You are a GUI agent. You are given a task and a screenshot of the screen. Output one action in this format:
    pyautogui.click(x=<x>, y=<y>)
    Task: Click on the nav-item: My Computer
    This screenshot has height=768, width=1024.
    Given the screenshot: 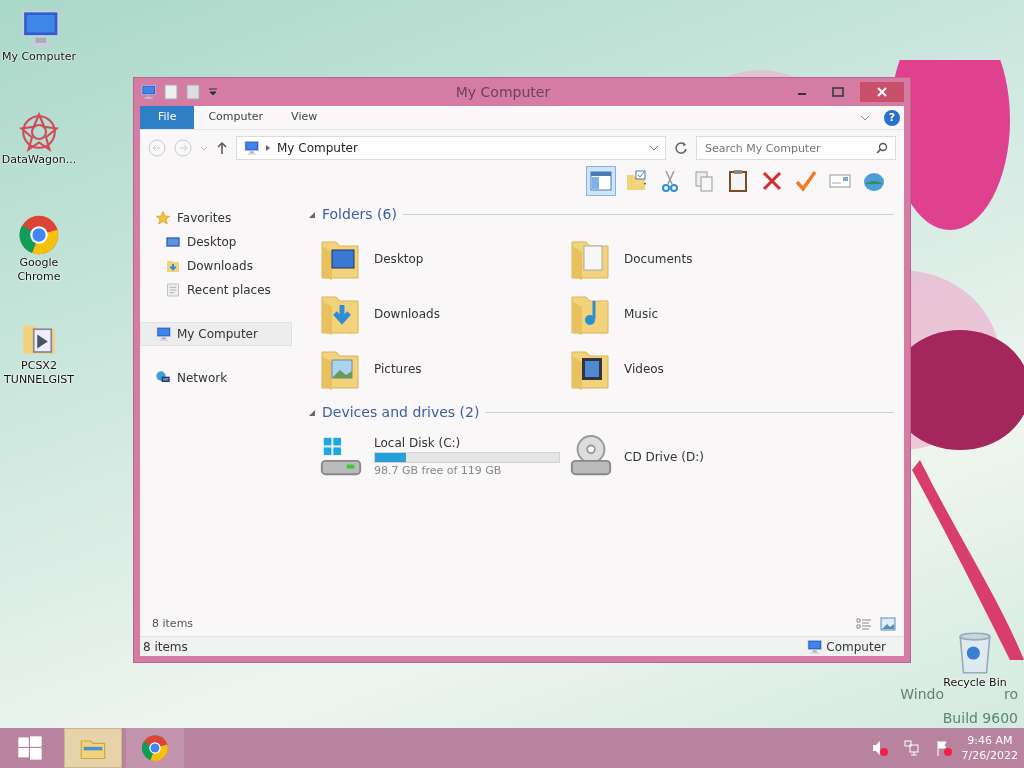 What is the action you would take?
    pyautogui.click(x=216, y=334)
    